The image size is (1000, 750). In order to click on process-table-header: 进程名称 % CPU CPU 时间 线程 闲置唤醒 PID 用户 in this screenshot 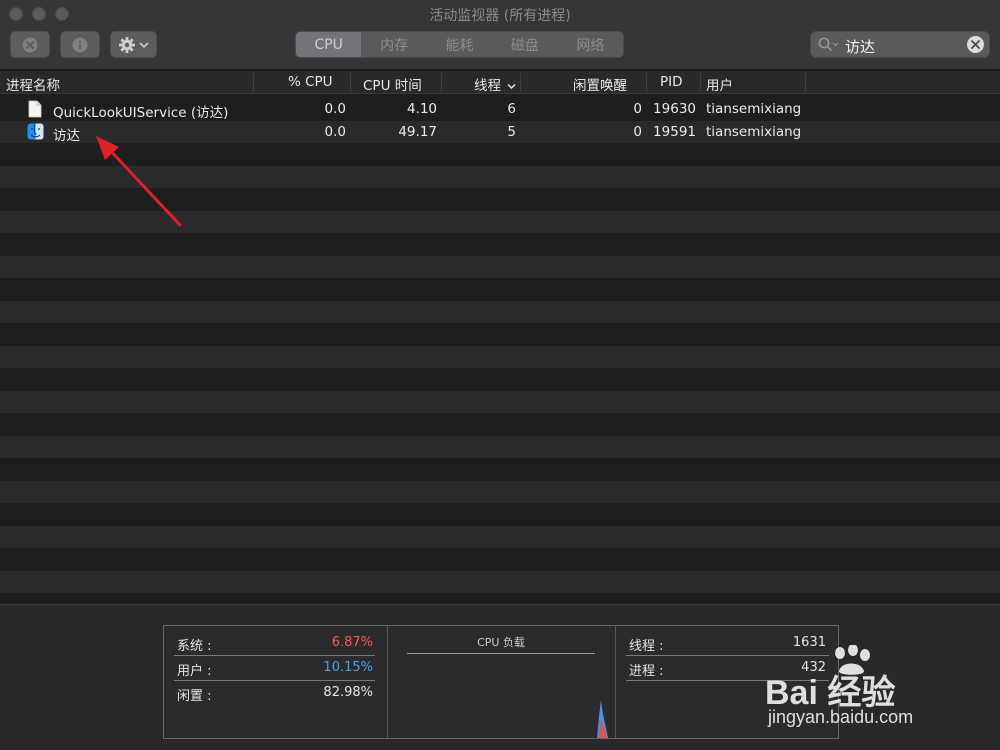, I will do `click(500, 82)`.